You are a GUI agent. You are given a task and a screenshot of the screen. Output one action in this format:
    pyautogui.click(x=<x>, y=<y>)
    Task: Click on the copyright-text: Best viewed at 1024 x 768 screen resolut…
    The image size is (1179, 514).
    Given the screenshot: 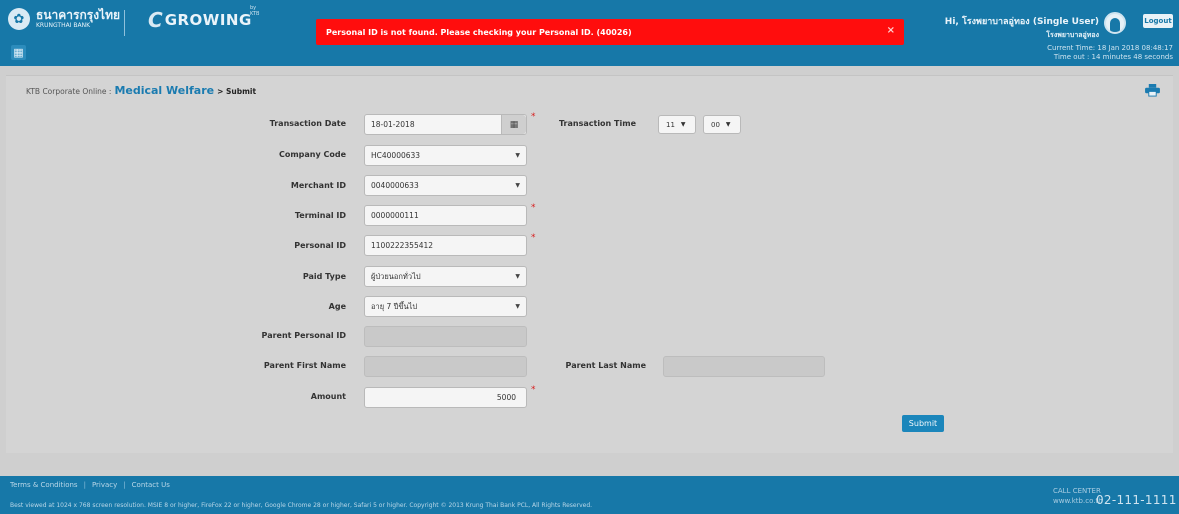 What is the action you would take?
    pyautogui.click(x=301, y=505)
    